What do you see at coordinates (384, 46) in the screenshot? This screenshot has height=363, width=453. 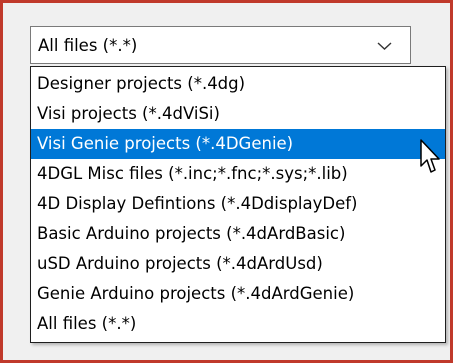 I see `chevron-down-icon` at bounding box center [384, 46].